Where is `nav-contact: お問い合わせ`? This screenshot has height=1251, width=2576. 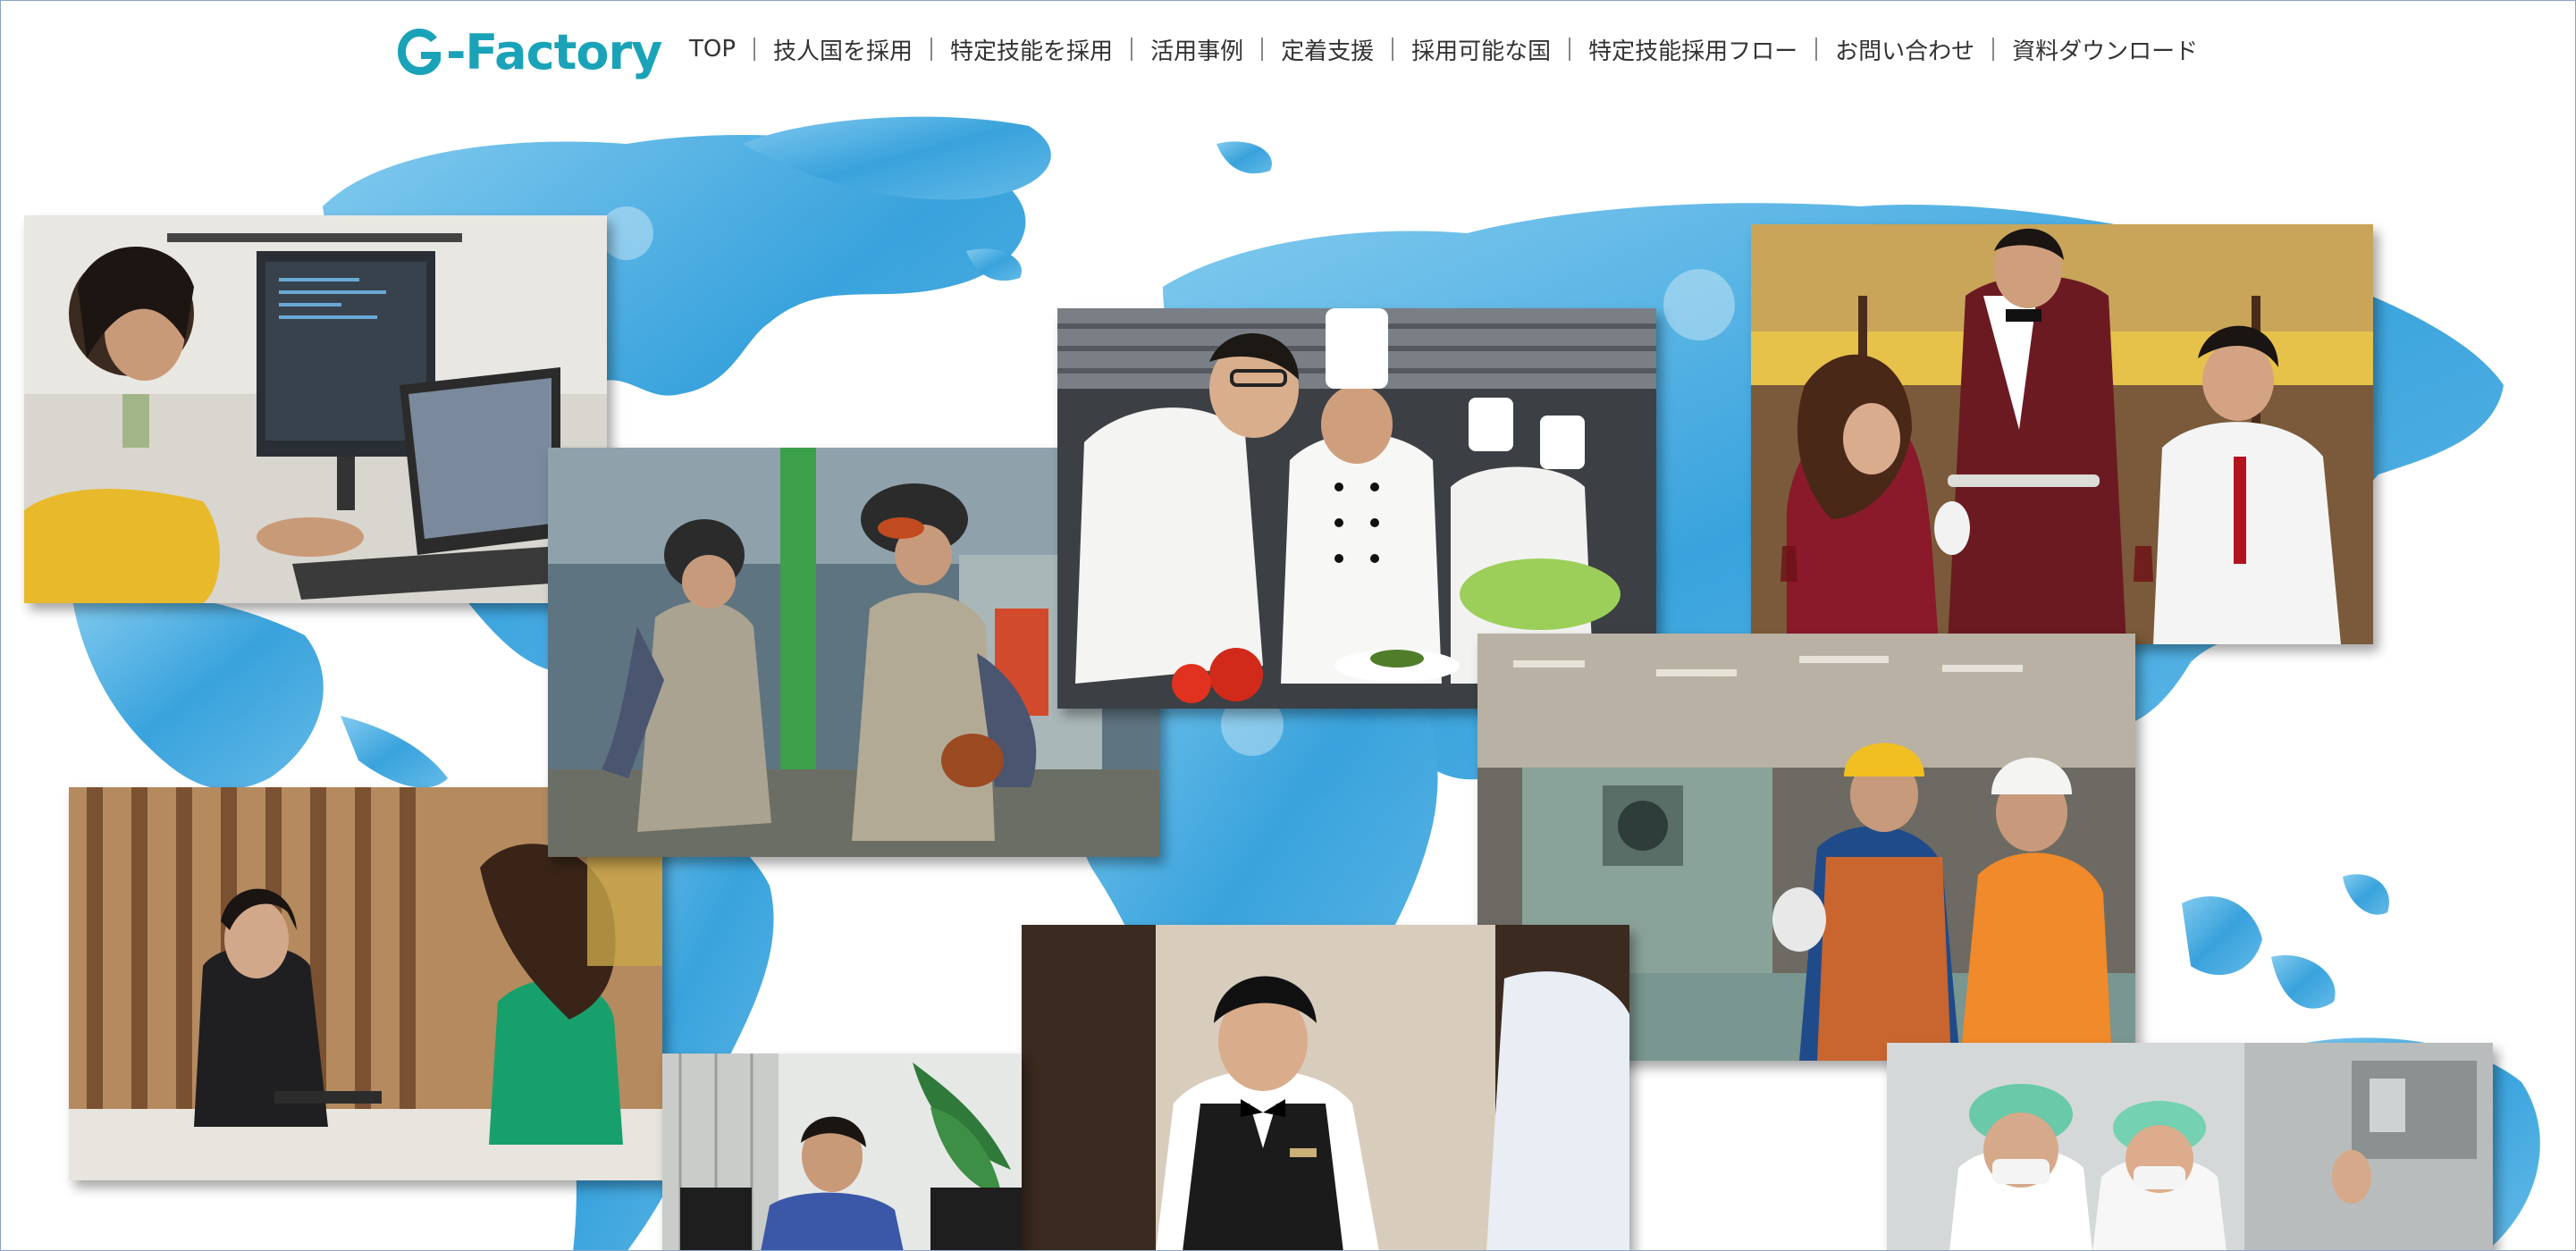 nav-contact: お問い合わせ is located at coordinates (1905, 49).